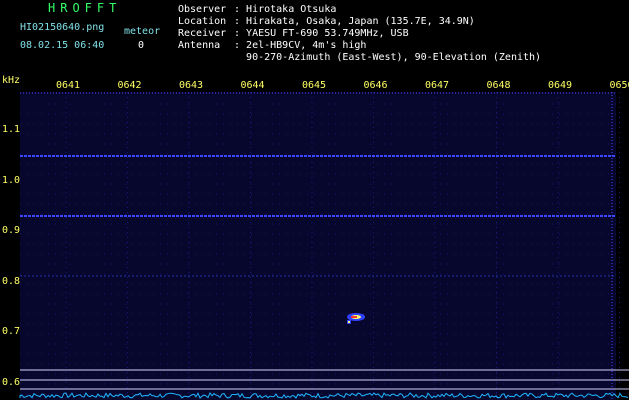 The height and width of the screenshot is (400, 629). Describe the element at coordinates (291, 9) in the screenshot. I see `info-value: Hirotaka Otsuka` at that location.